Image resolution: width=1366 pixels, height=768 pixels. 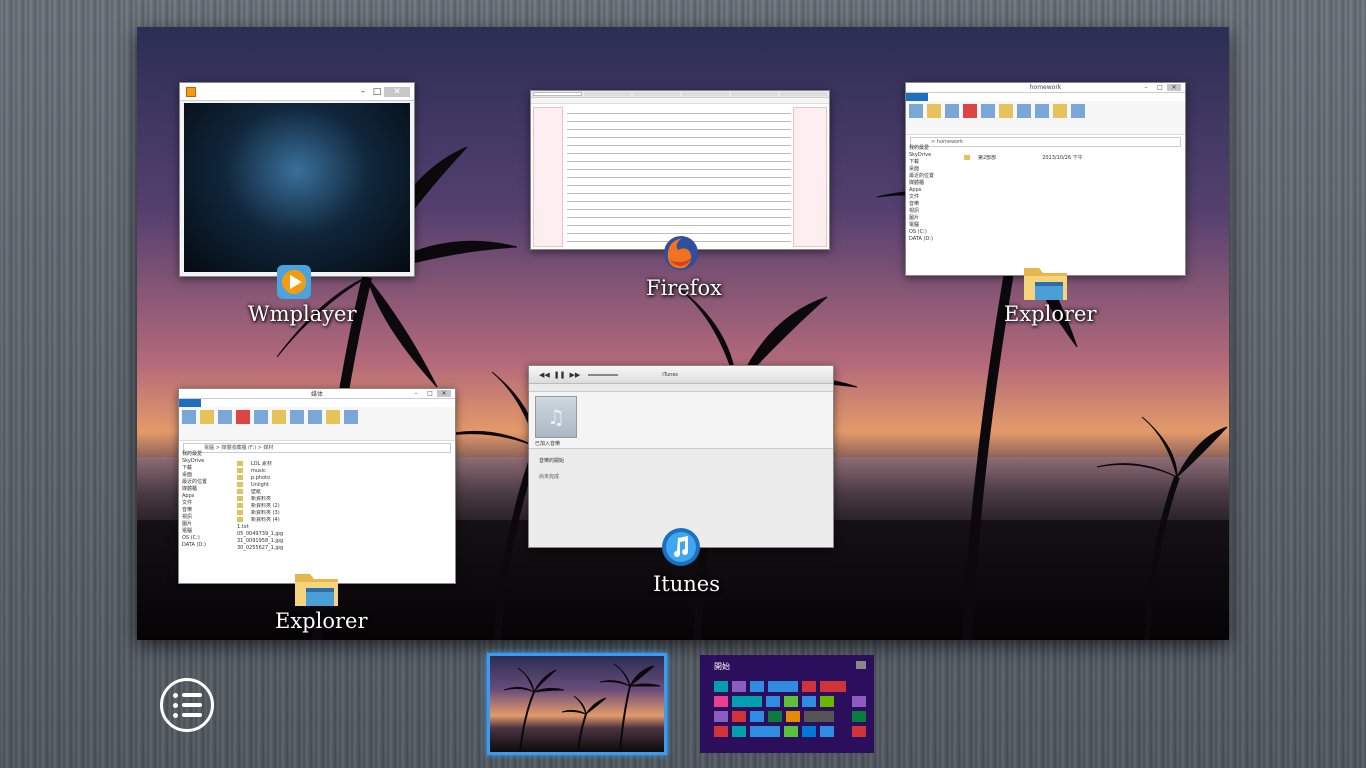 What do you see at coordinates (551, 460) in the screenshot?
I see `track-title: 音樂的開始` at bounding box center [551, 460].